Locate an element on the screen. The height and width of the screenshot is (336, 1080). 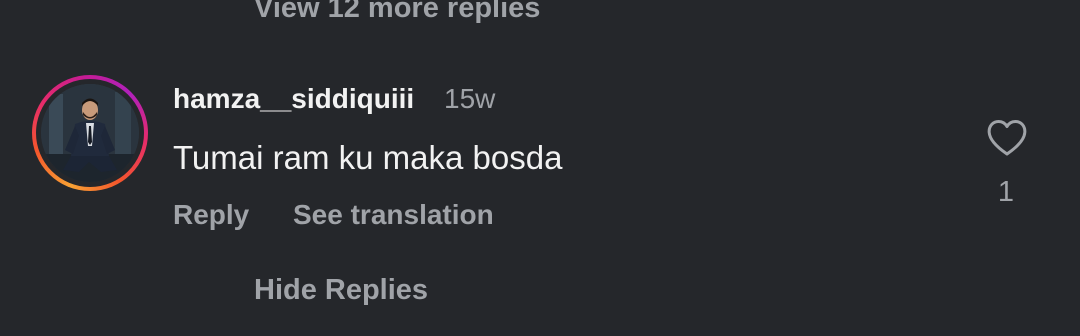
see-translation-button: See translation is located at coordinates (393, 215).